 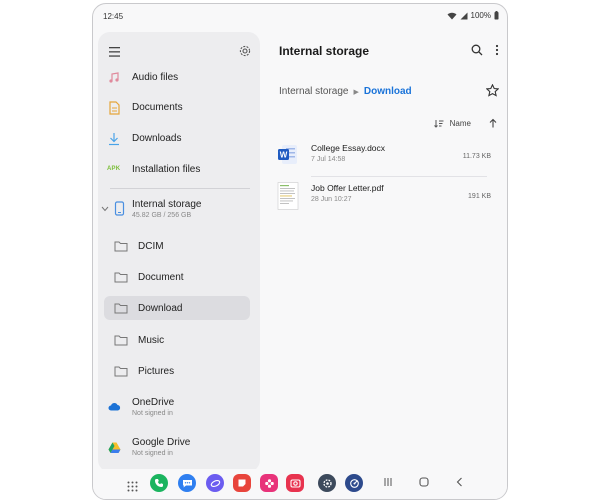 What do you see at coordinates (177, 340) in the screenshot?
I see `folder-item-music: Music` at bounding box center [177, 340].